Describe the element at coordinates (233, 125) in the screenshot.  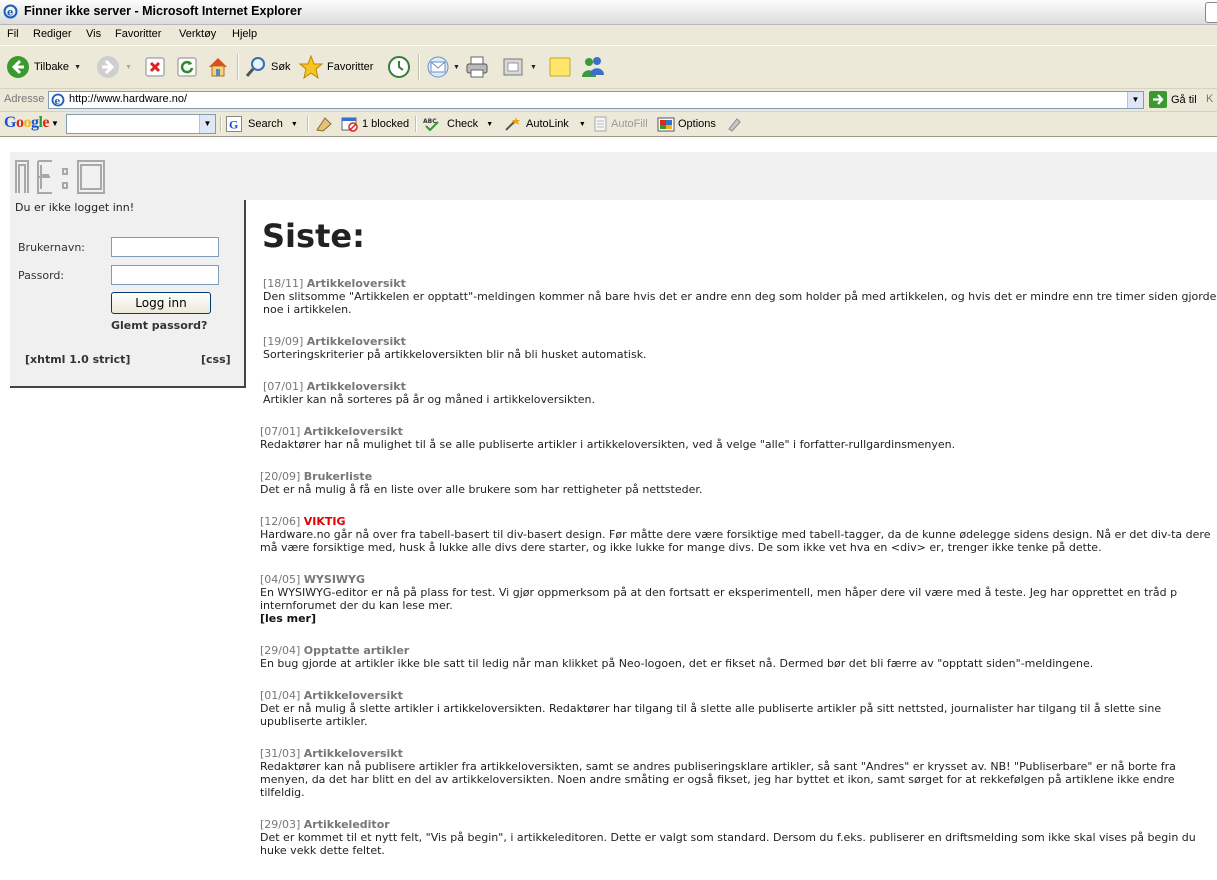
I see `svg-text: G` at that location.